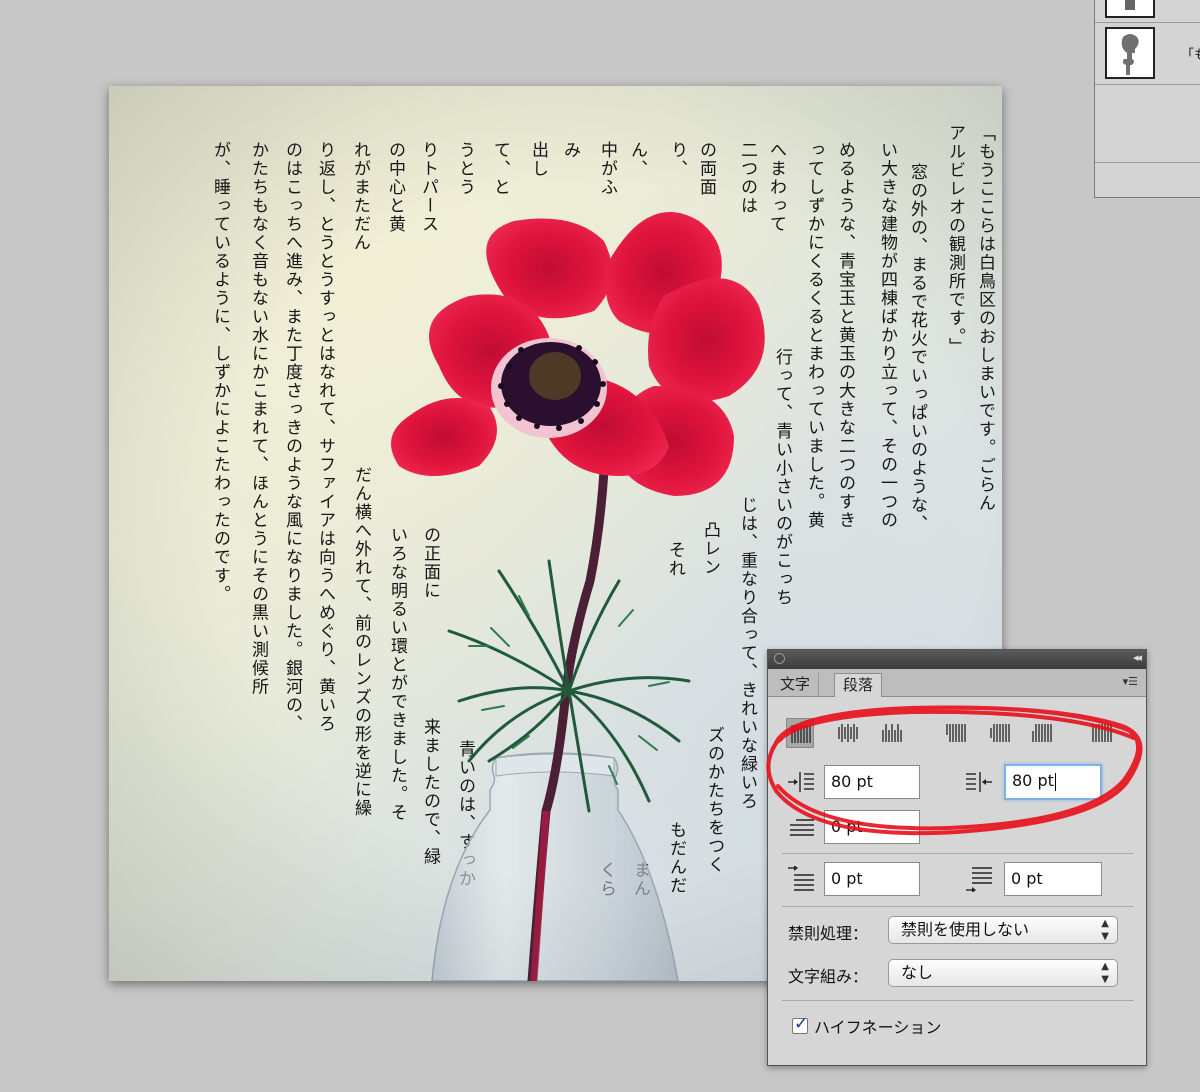 This screenshot has width=1200, height=1092. Describe the element at coordinates (801, 782) in the screenshot. I see `left-indent-icon` at that location.